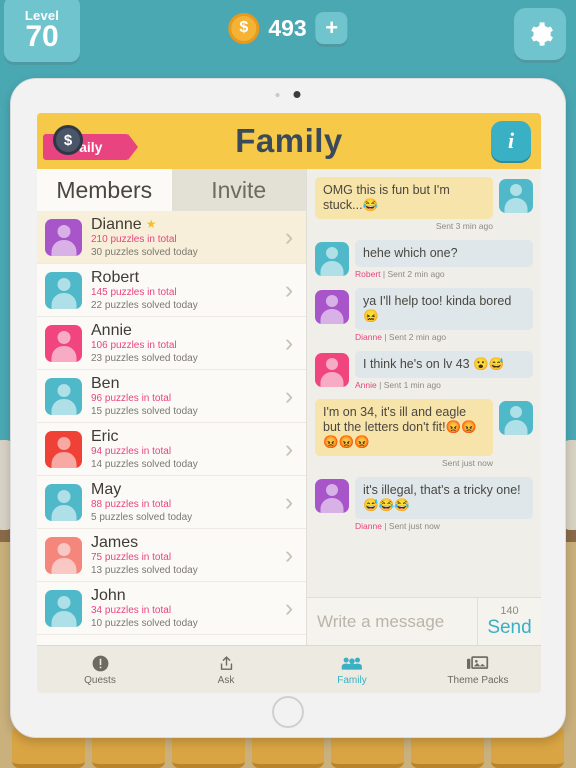 The height and width of the screenshot is (768, 576). What do you see at coordinates (238, 190) in the screenshot?
I see `tab-invite: Invite` at bounding box center [238, 190].